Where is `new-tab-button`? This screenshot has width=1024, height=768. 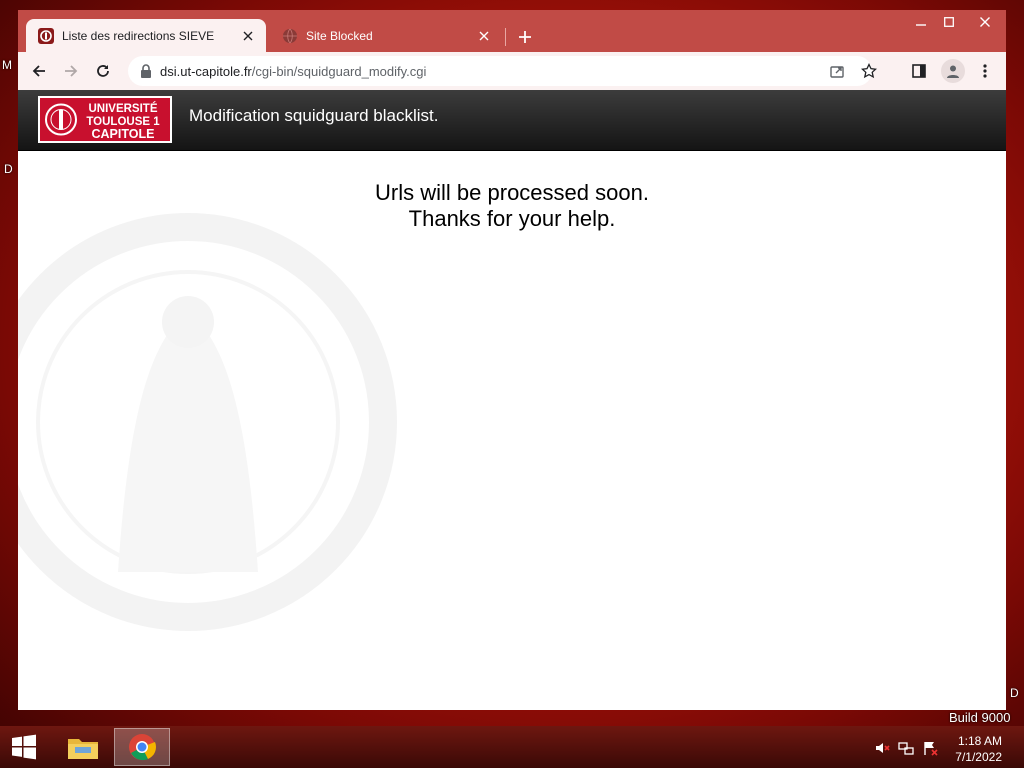 new-tab-button is located at coordinates (525, 37).